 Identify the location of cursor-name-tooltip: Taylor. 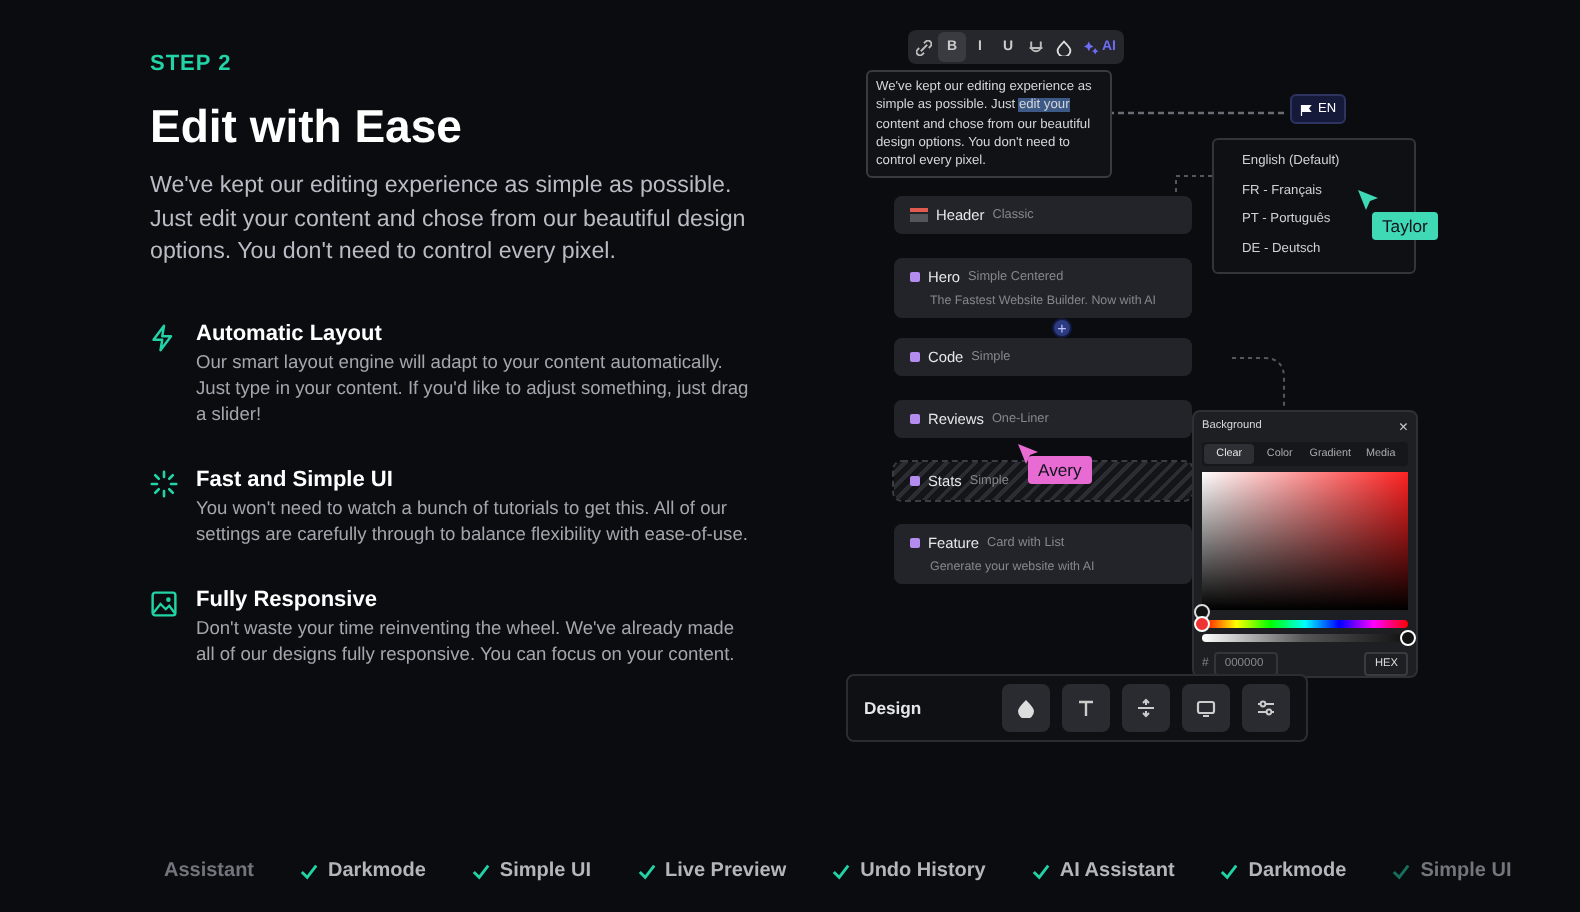
(1405, 226).